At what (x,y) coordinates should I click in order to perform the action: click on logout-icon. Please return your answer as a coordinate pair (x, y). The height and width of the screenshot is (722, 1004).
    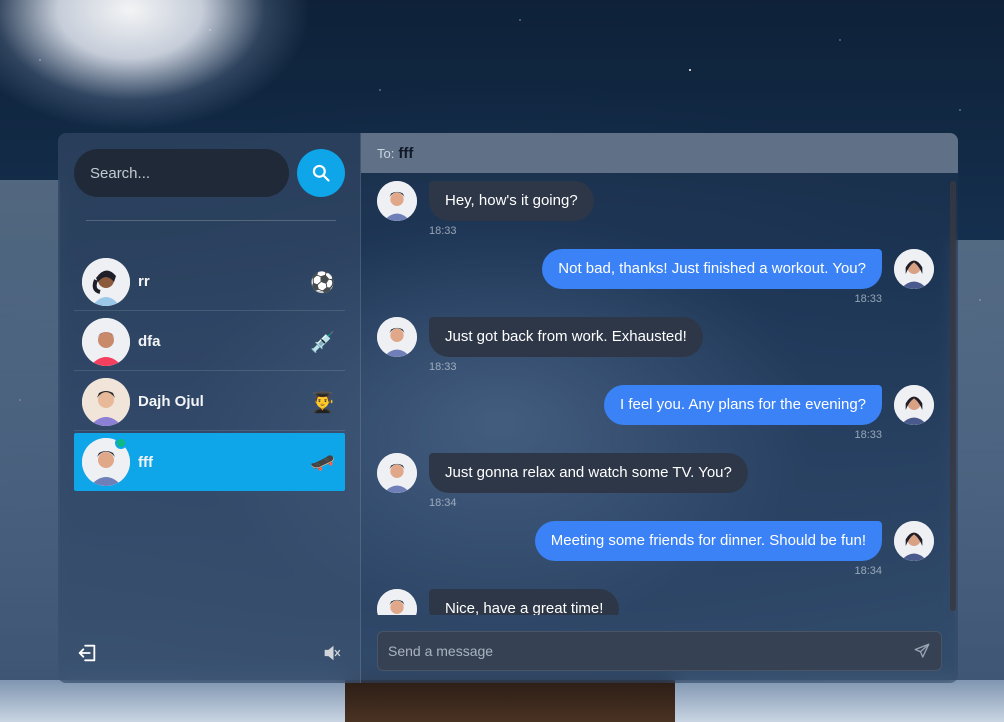
    Looking at the image, I should click on (87, 653).